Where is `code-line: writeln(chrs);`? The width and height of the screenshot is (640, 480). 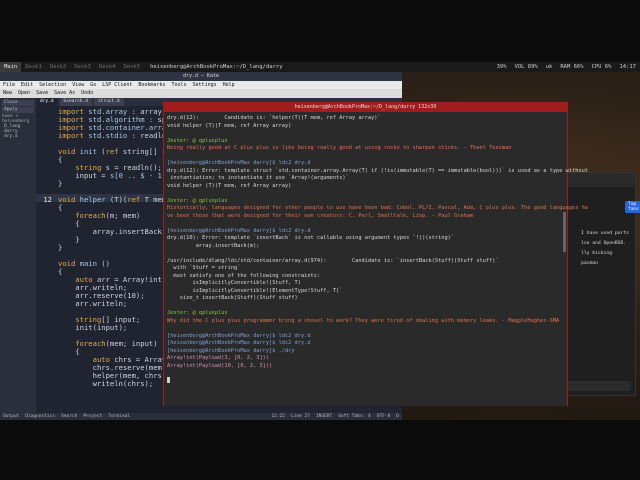
code-line: writeln(chrs); is located at coordinates (95, 384).